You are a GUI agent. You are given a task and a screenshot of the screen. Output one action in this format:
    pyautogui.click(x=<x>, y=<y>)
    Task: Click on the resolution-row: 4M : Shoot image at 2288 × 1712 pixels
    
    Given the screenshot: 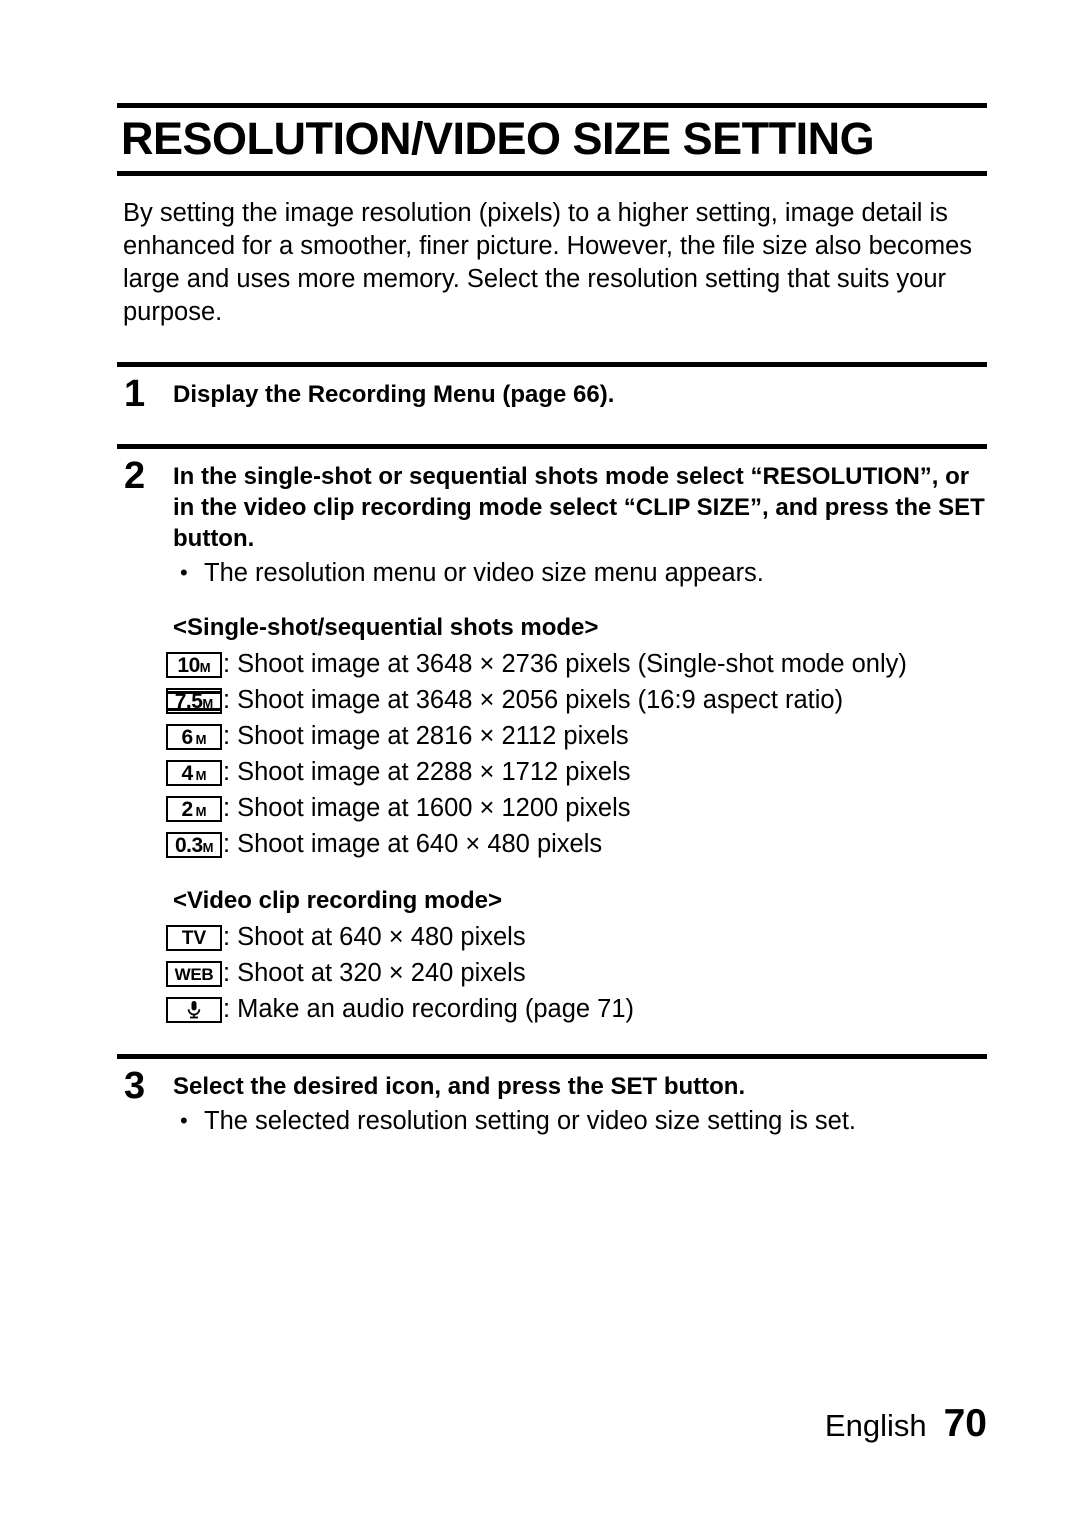 What is the action you would take?
    pyautogui.click(x=576, y=773)
    